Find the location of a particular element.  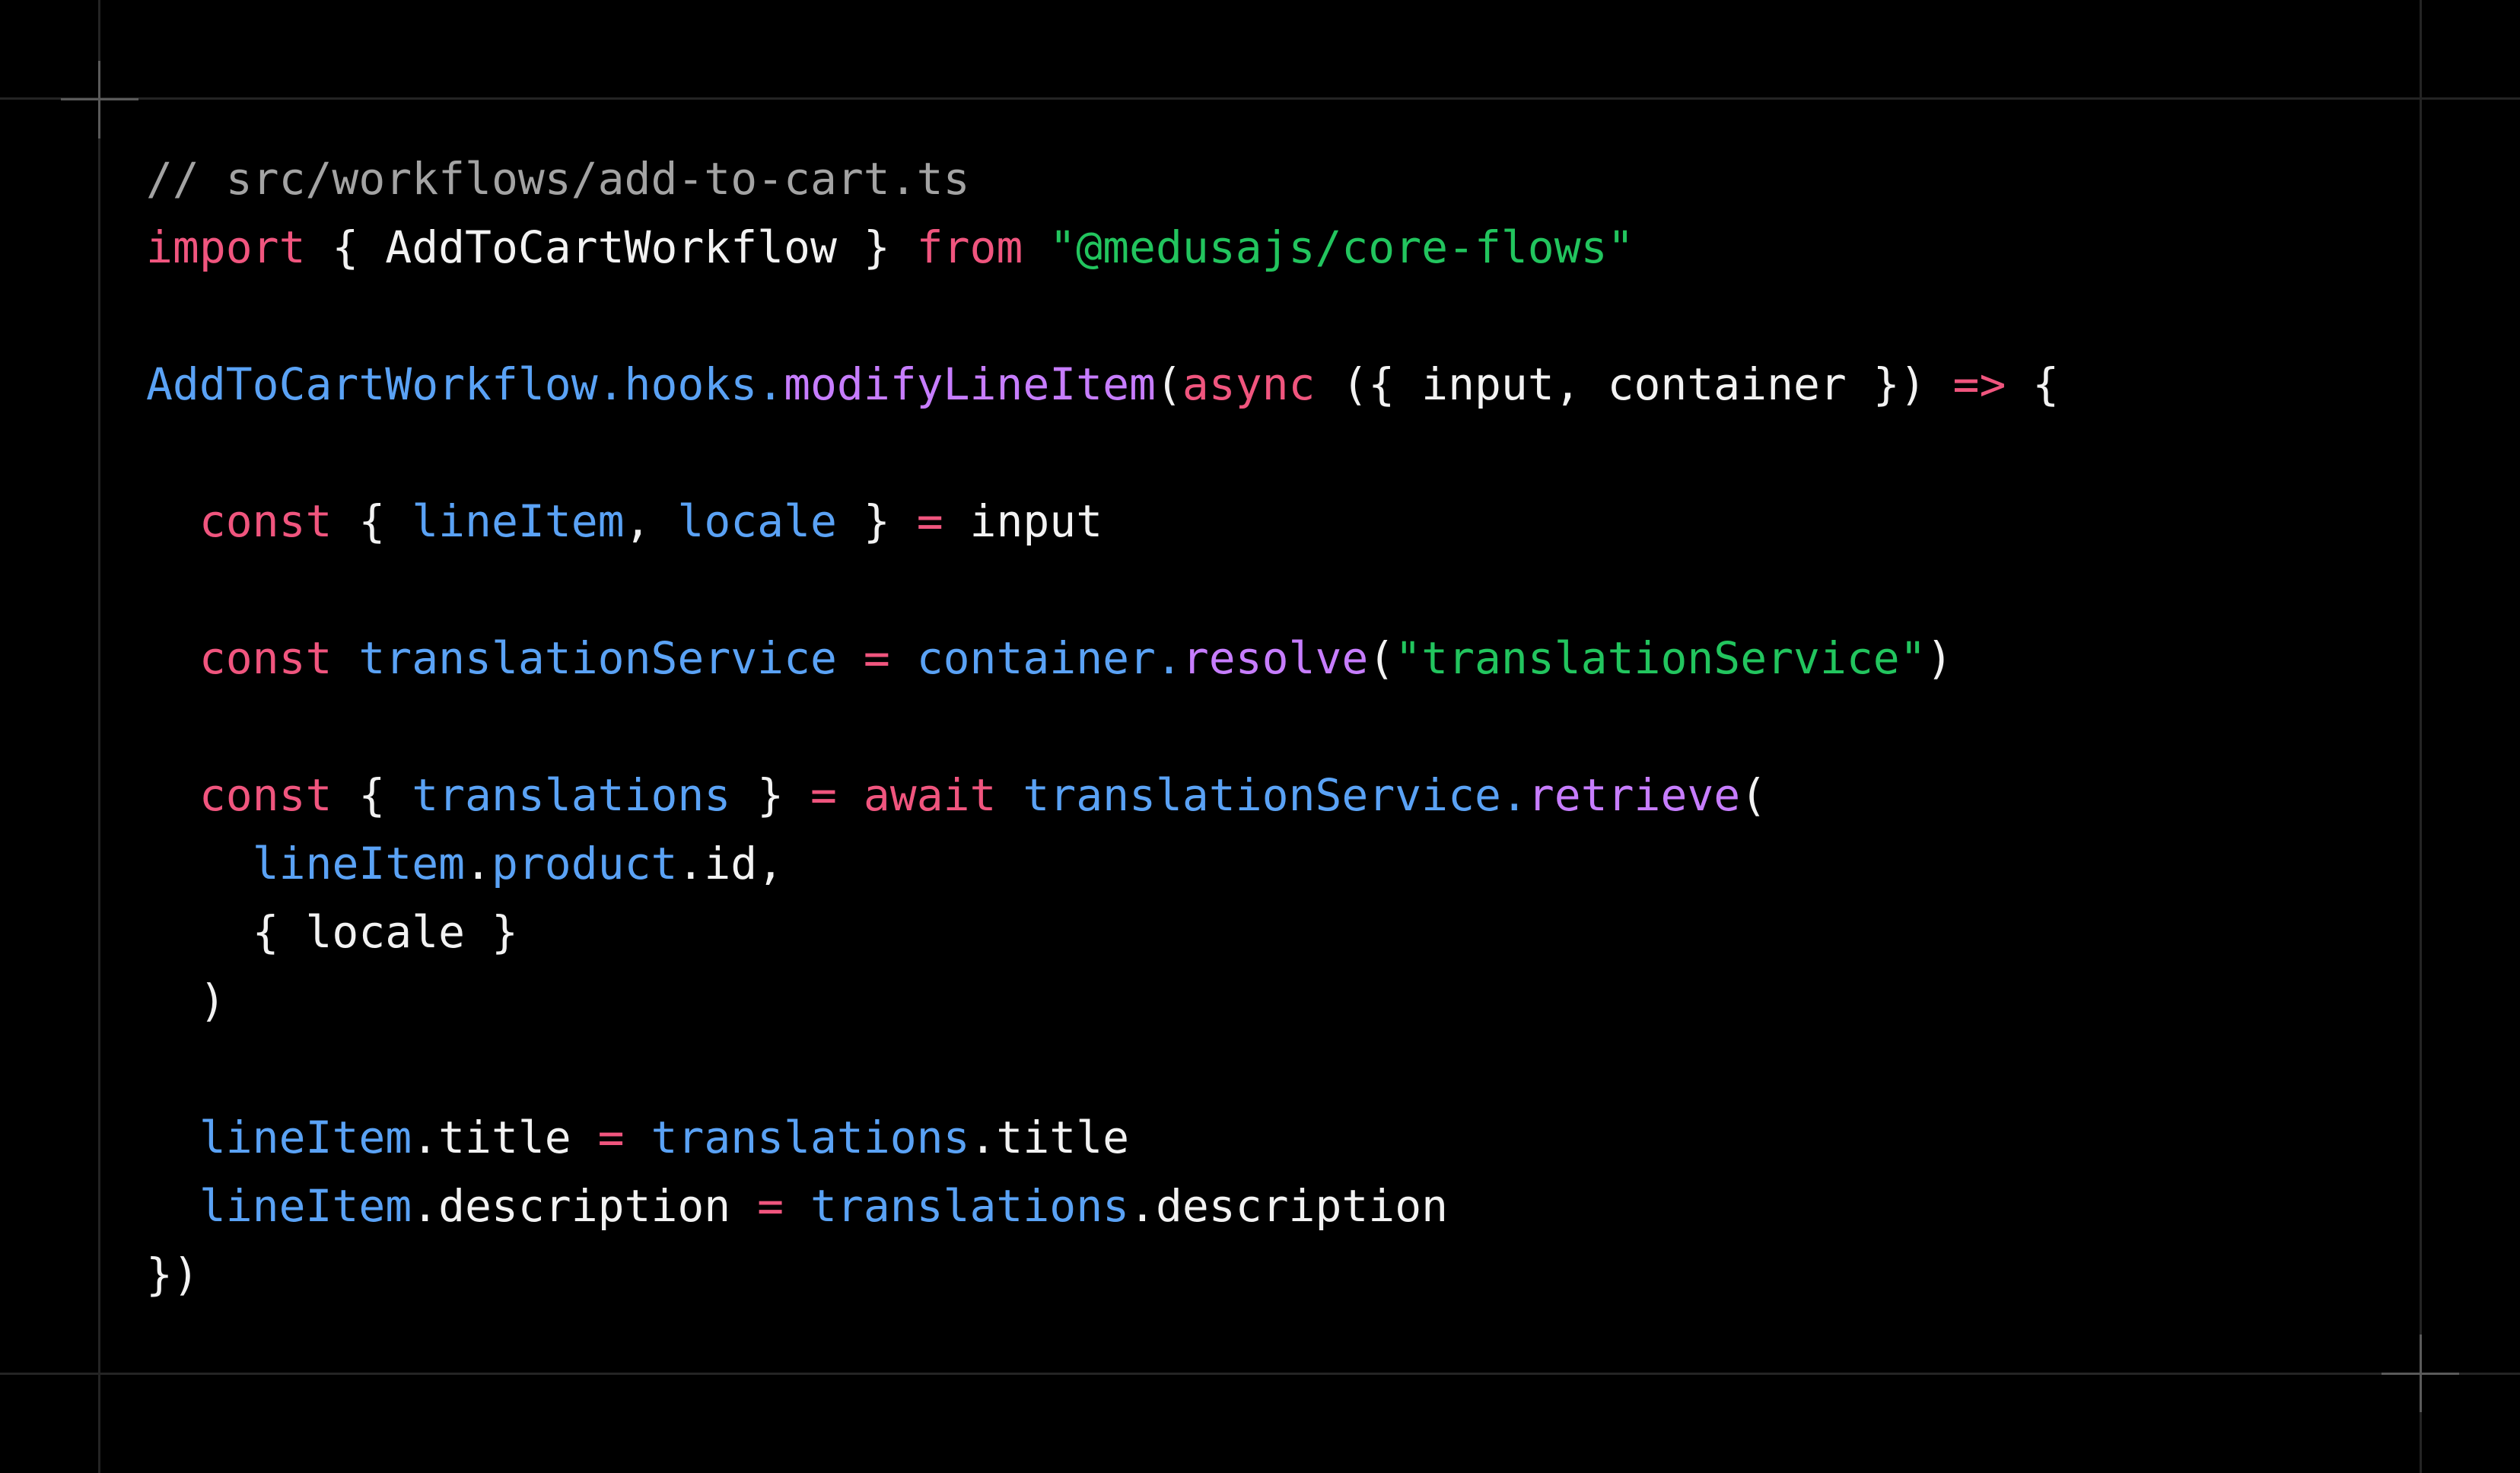

code-token: from is located at coordinates (970, 247).